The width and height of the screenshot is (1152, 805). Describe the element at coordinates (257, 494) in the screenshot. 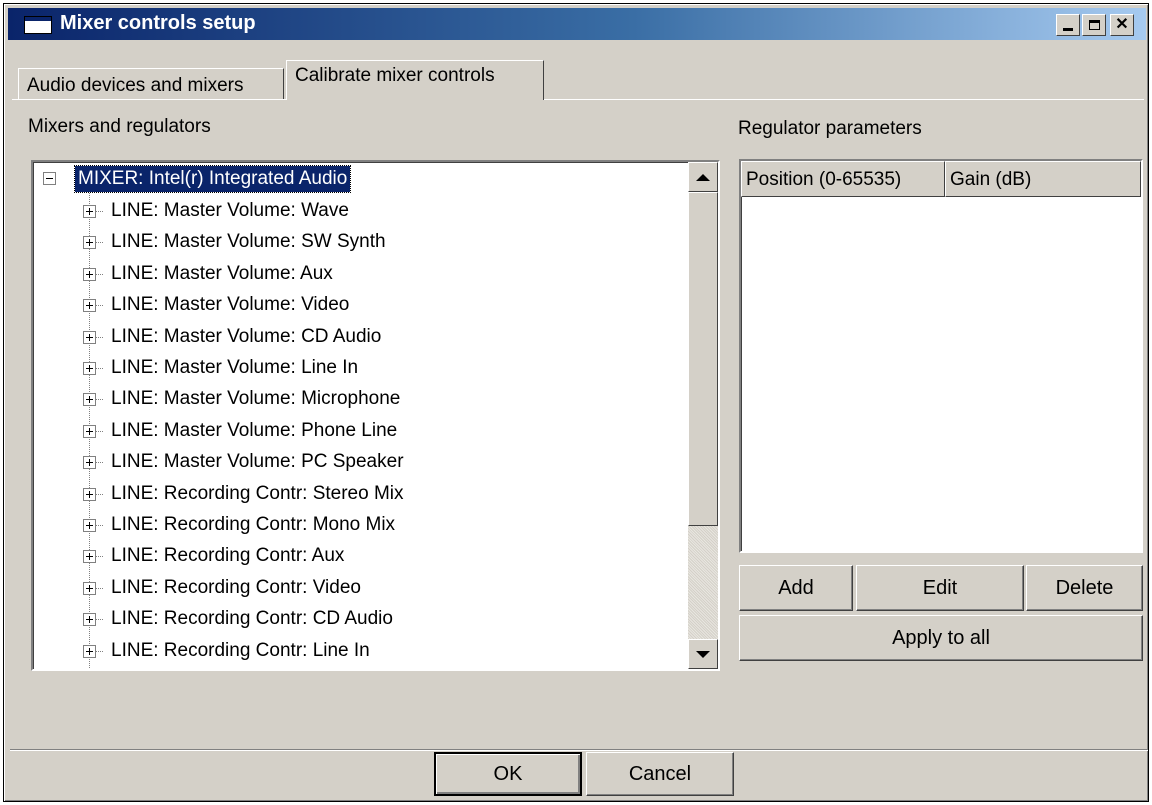

I see `tree-node: LINE: Recording Contr: Stereo Mix` at that location.